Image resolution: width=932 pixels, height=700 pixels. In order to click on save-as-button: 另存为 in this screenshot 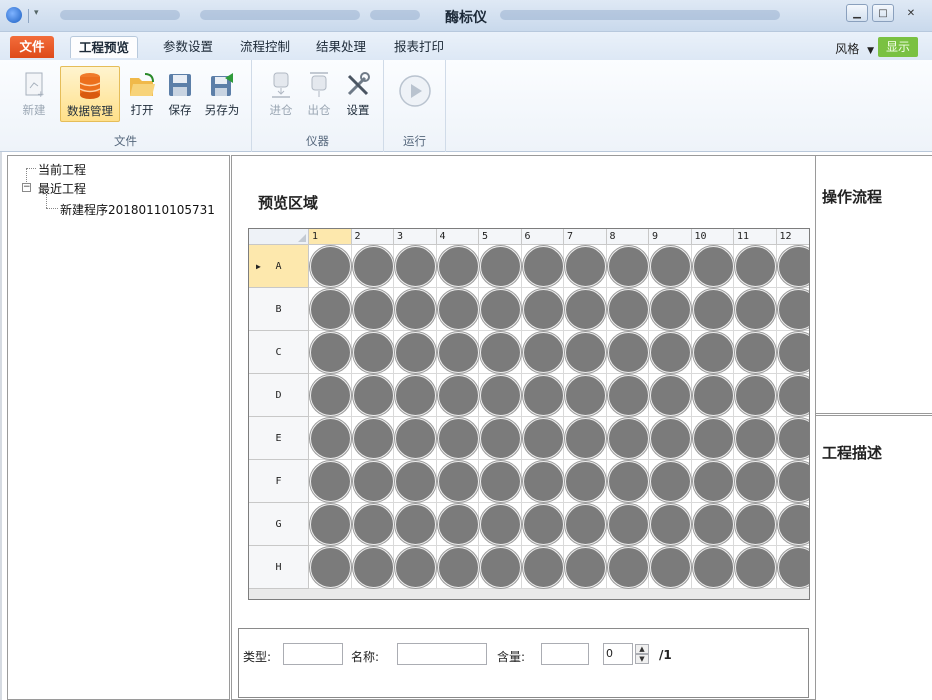, I will do `click(222, 94)`.